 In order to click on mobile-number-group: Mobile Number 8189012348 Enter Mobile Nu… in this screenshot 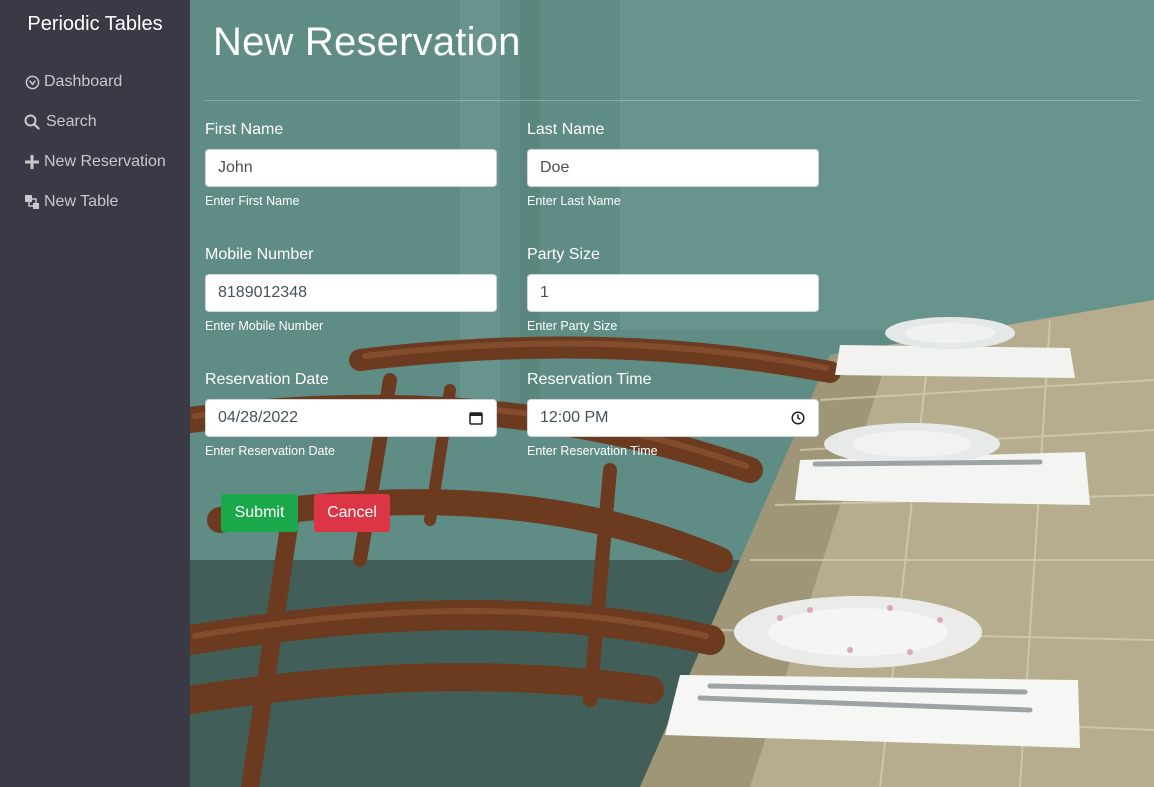, I will do `click(351, 289)`.